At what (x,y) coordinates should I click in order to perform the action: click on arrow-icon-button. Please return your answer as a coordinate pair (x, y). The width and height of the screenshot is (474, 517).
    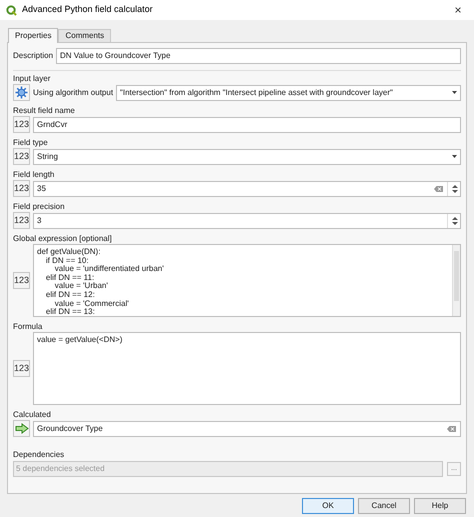
    Looking at the image, I should click on (21, 428).